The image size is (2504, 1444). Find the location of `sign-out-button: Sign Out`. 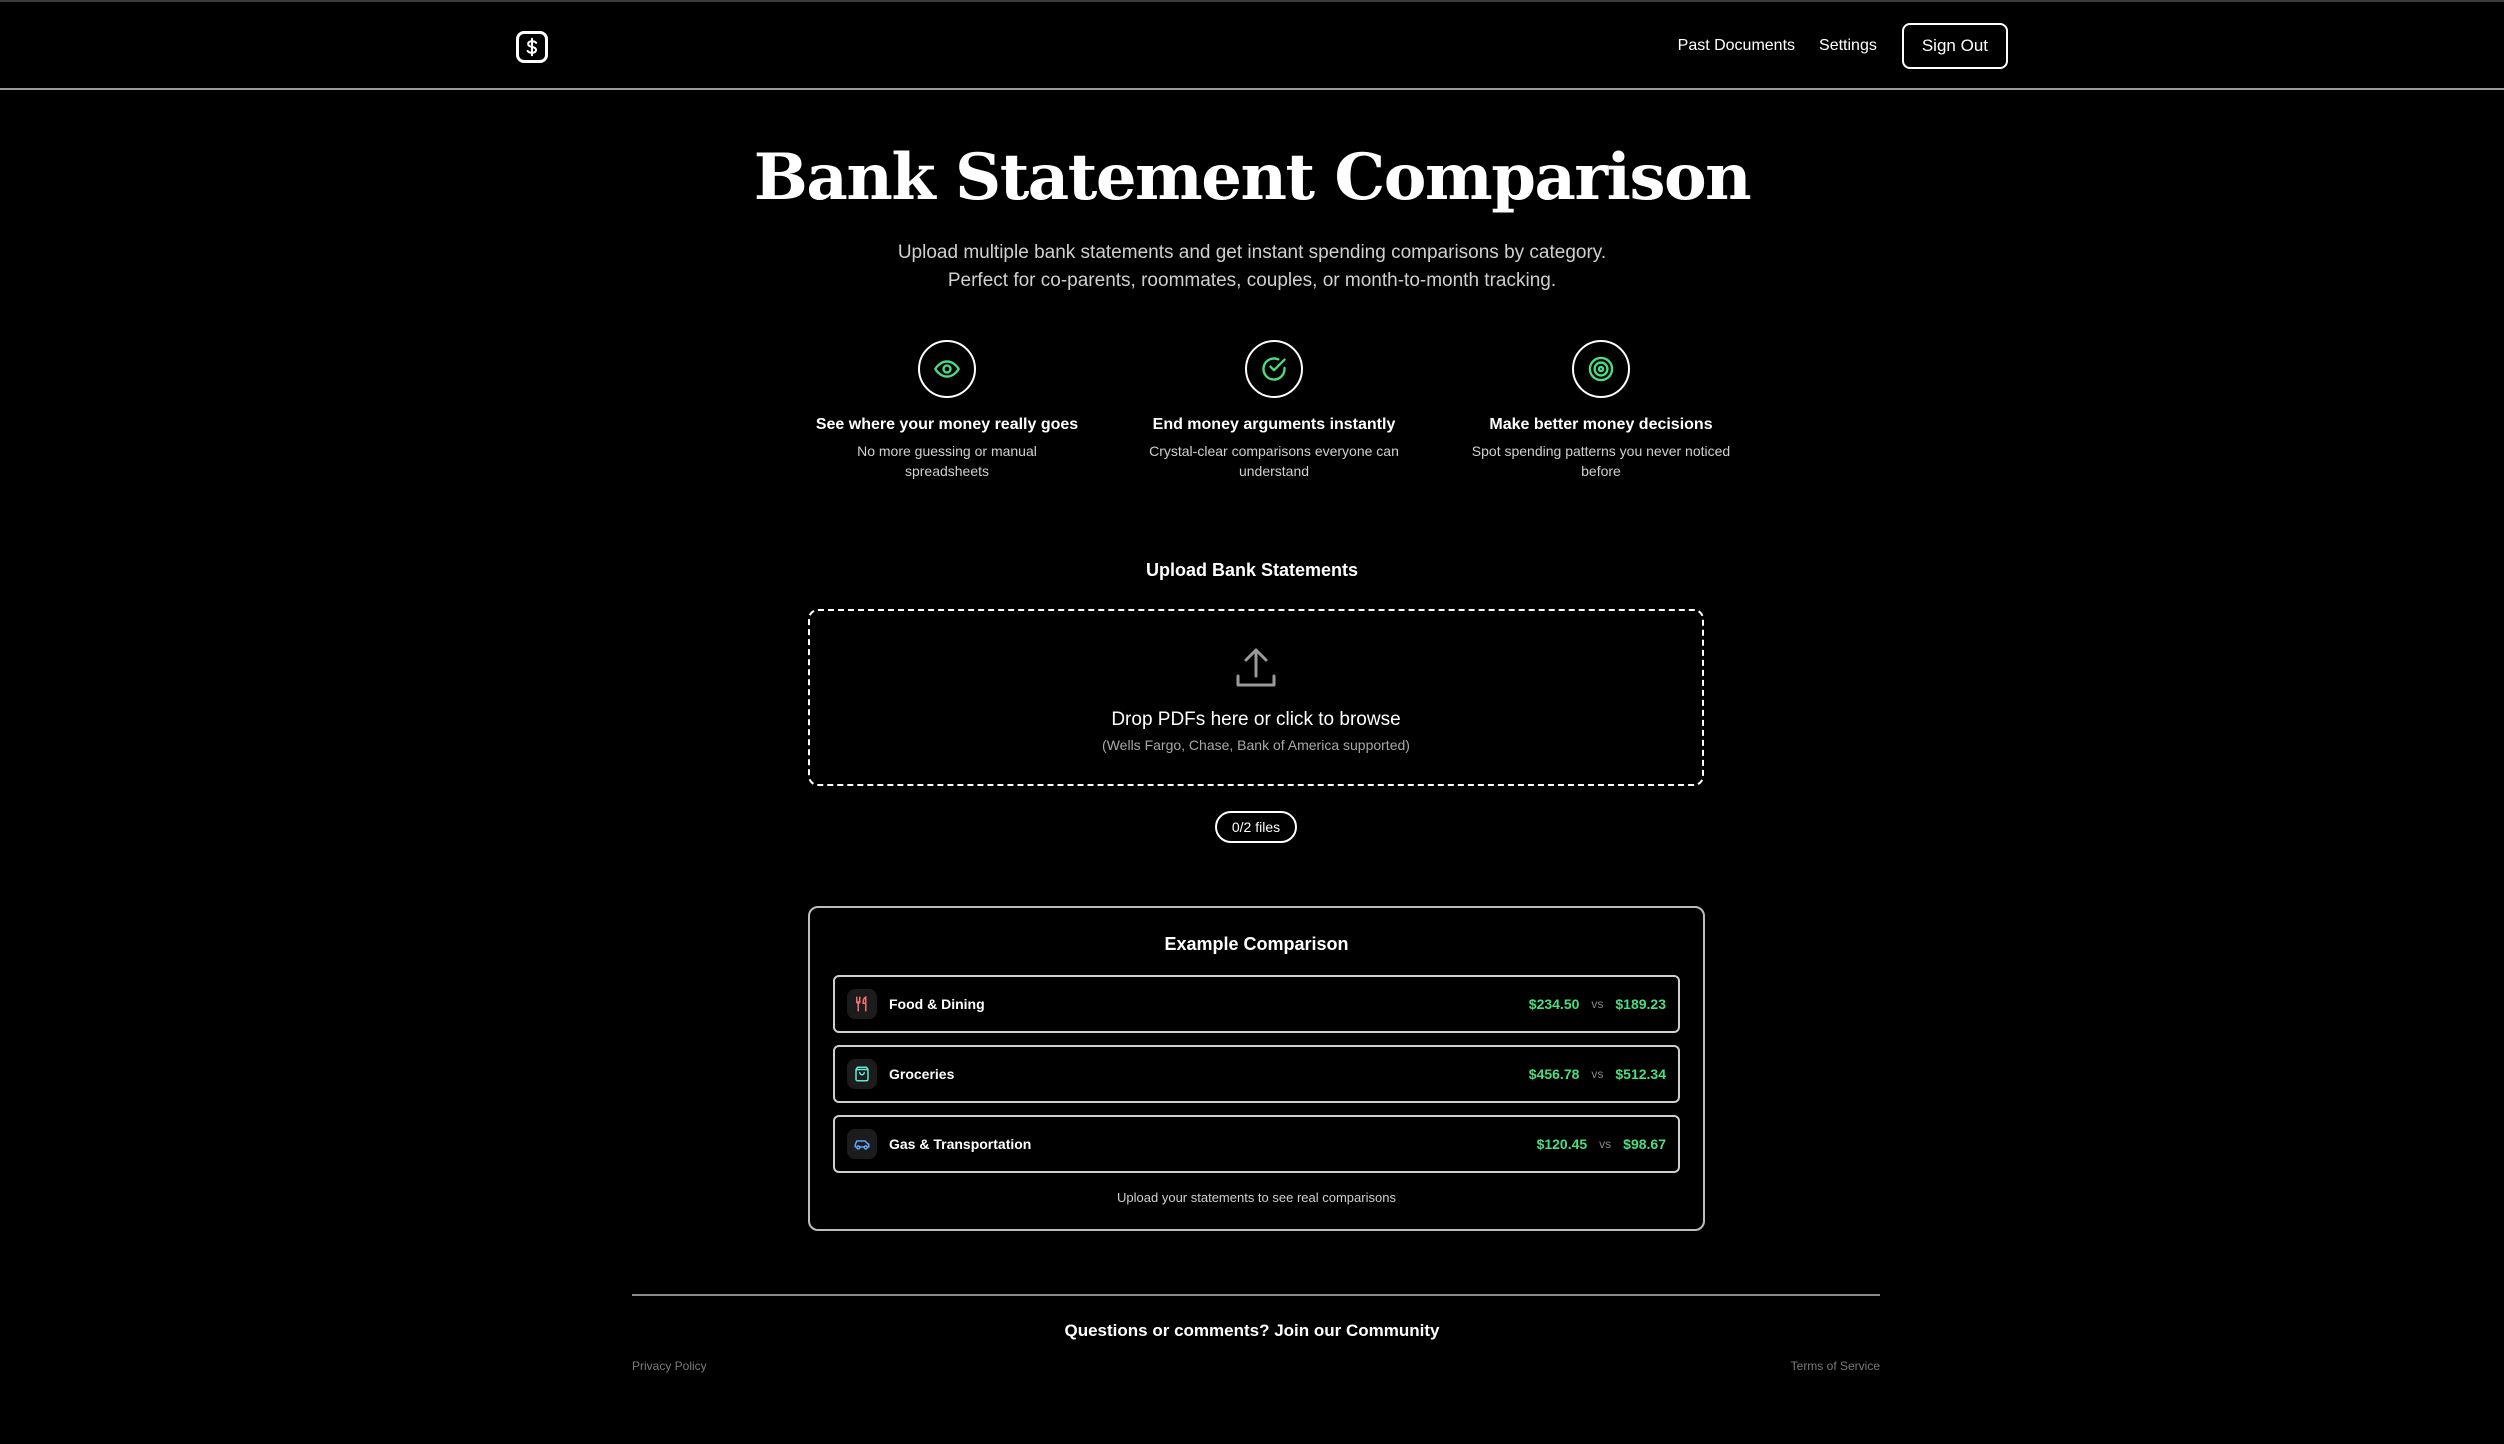

sign-out-button: Sign Out is located at coordinates (1954, 46).